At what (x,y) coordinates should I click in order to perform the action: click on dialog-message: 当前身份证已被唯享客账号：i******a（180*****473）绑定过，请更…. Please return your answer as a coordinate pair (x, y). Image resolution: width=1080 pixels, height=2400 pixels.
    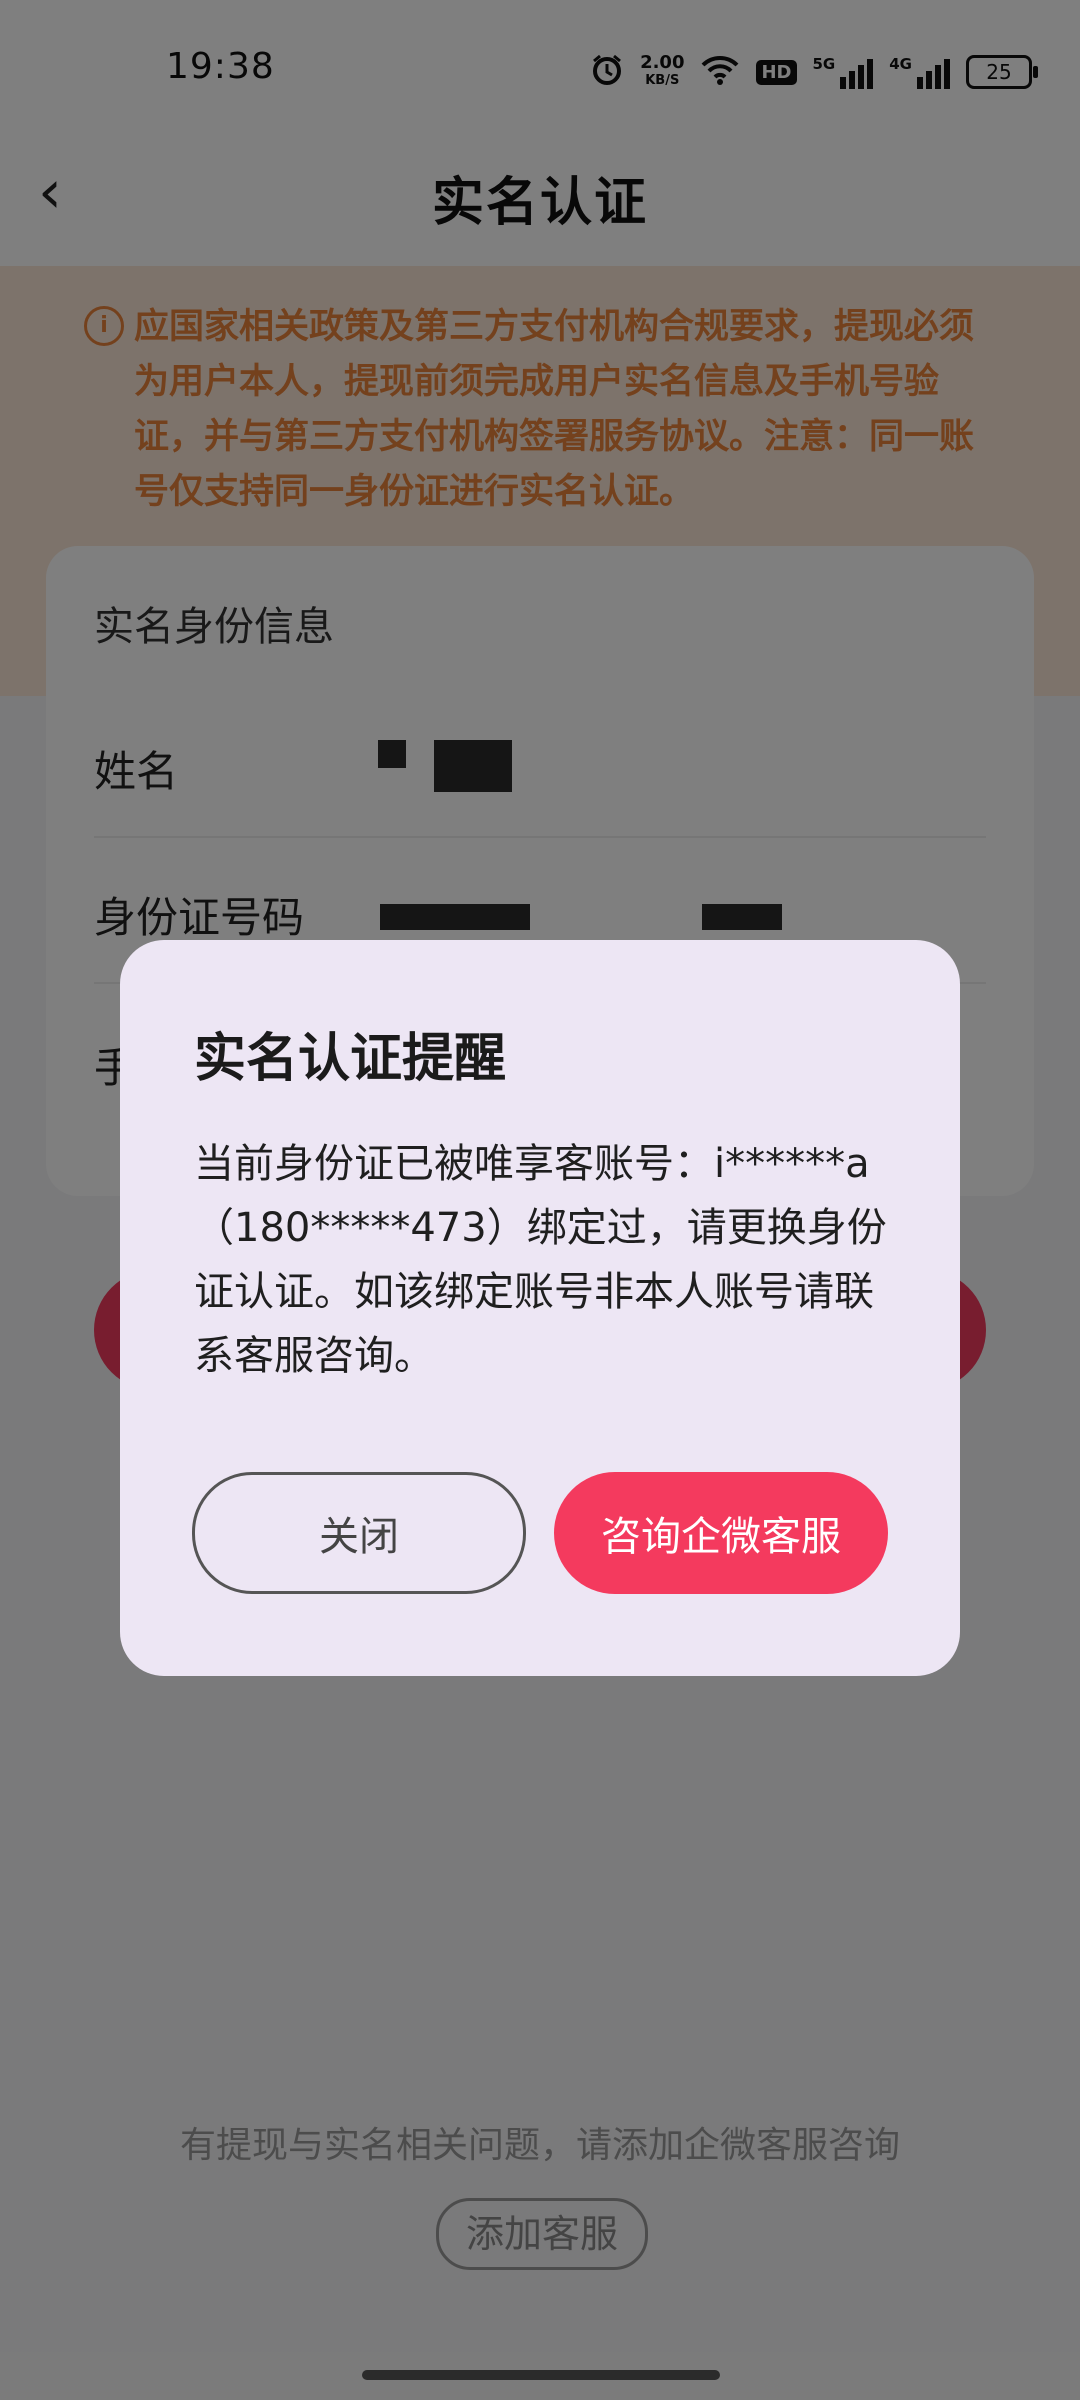
    Looking at the image, I should click on (540, 1260).